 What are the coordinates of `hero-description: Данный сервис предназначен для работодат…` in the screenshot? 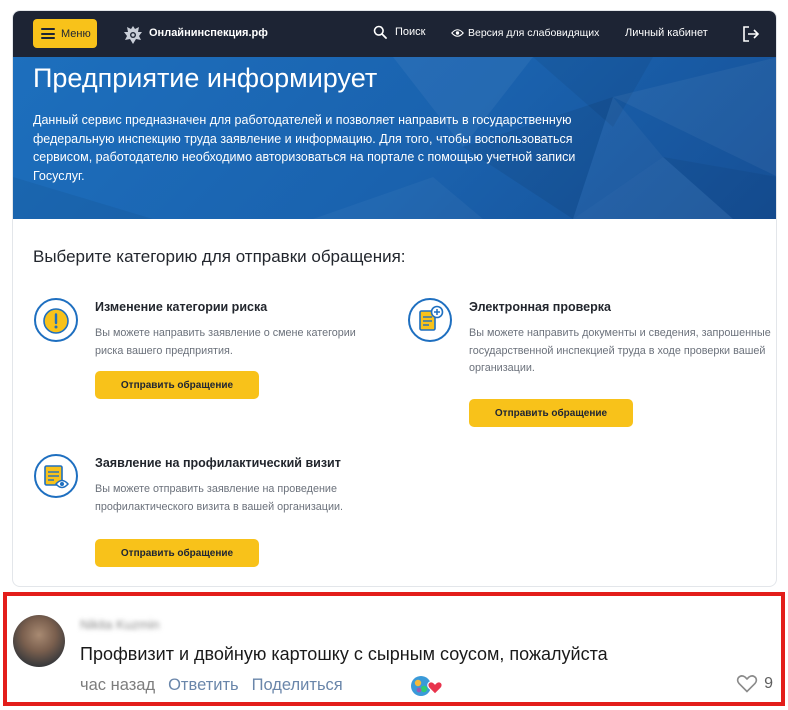 It's located at (304, 148).